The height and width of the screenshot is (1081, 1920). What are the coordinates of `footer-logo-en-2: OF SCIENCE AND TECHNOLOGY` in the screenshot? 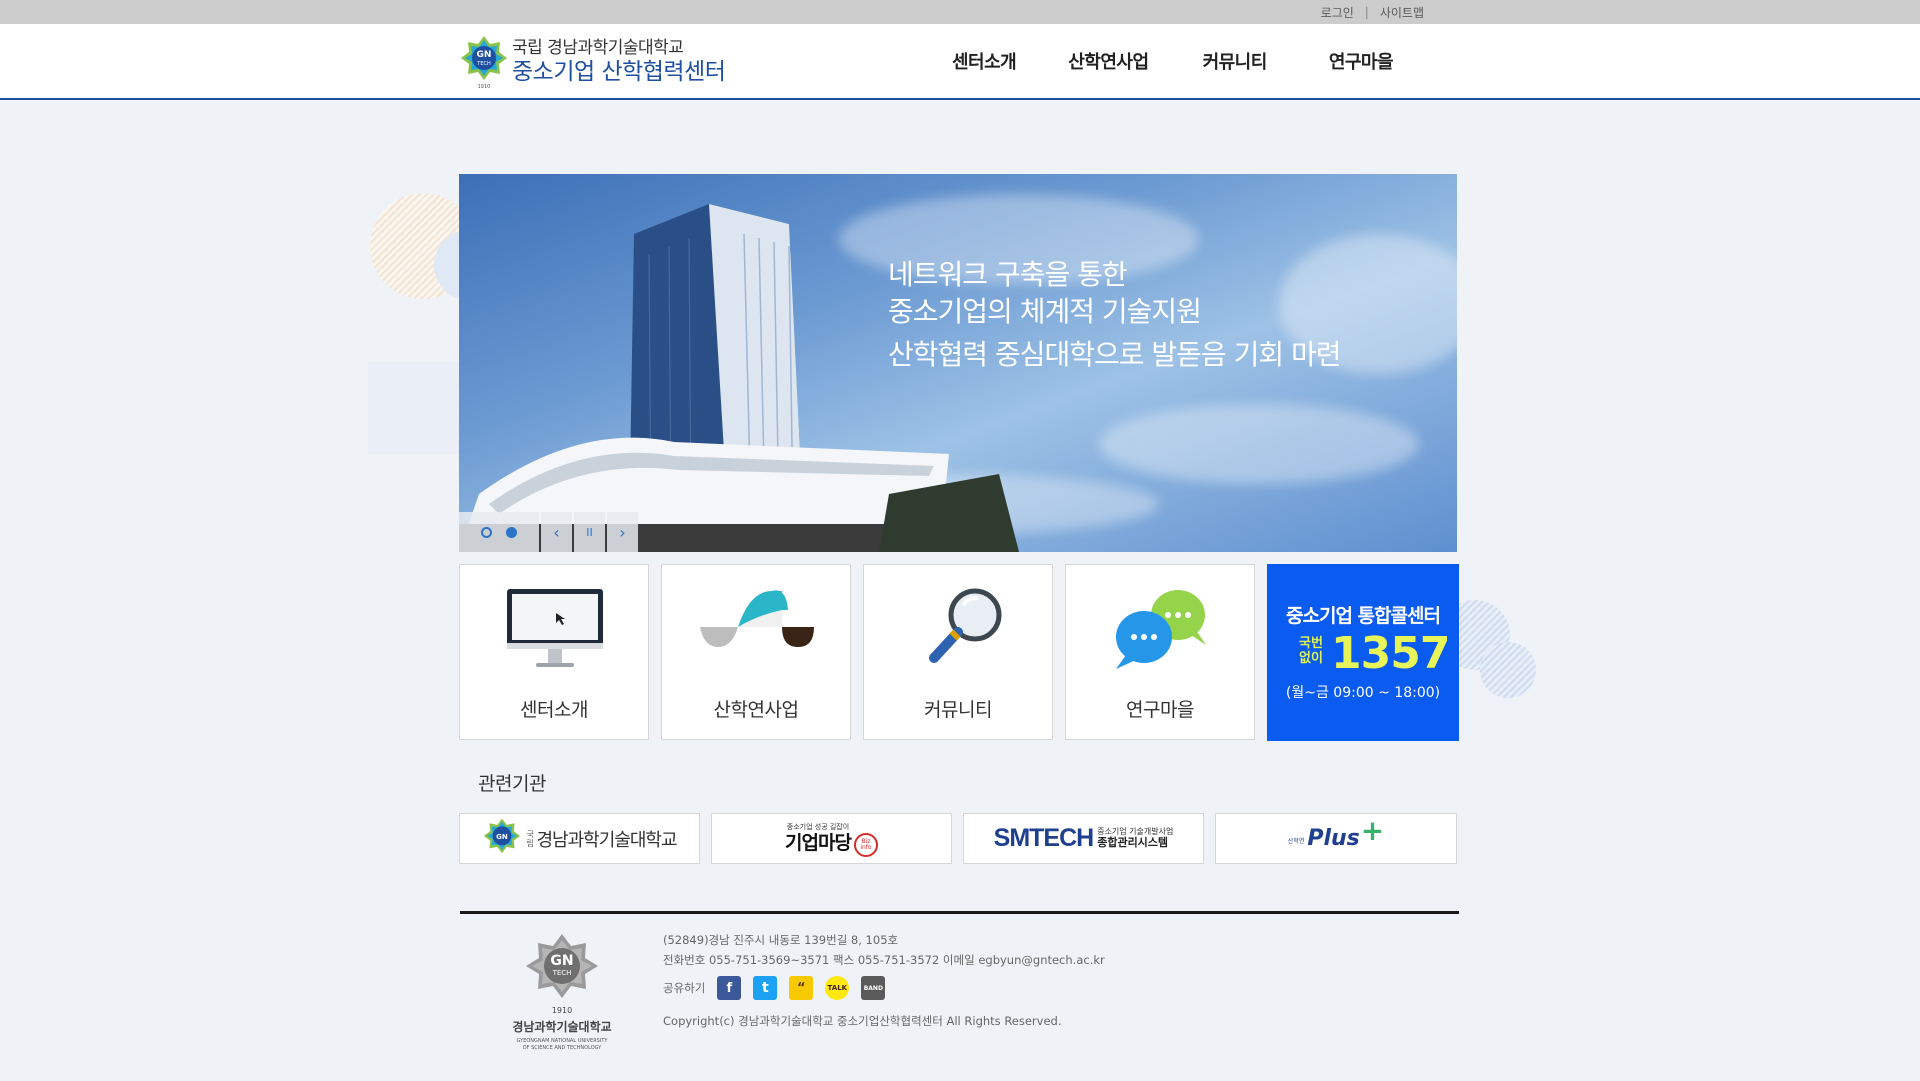 It's located at (563, 1048).